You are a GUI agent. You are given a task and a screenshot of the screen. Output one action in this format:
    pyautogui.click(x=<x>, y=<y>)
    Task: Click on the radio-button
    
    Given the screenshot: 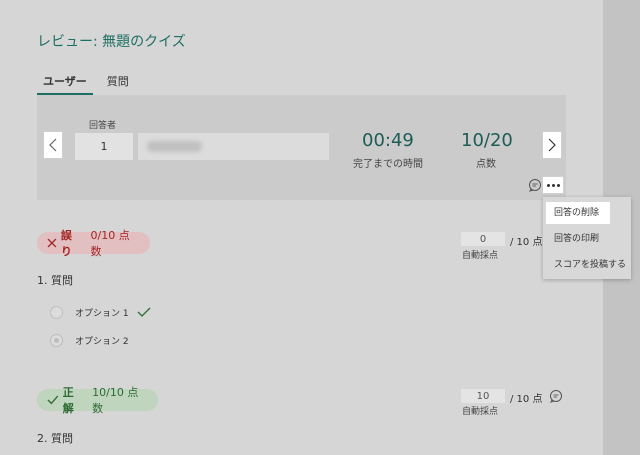 What is the action you would take?
    pyautogui.click(x=56, y=312)
    